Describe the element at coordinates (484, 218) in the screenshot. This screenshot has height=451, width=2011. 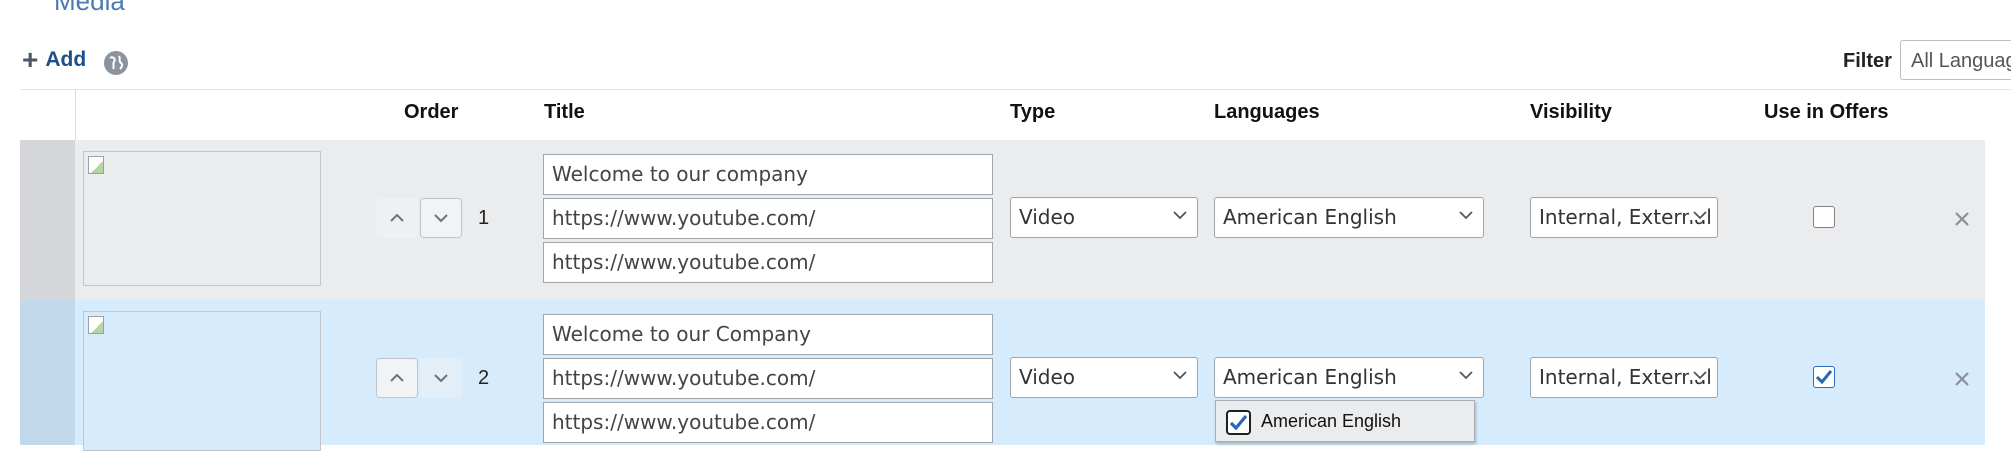
I see `order-number: 1` at that location.